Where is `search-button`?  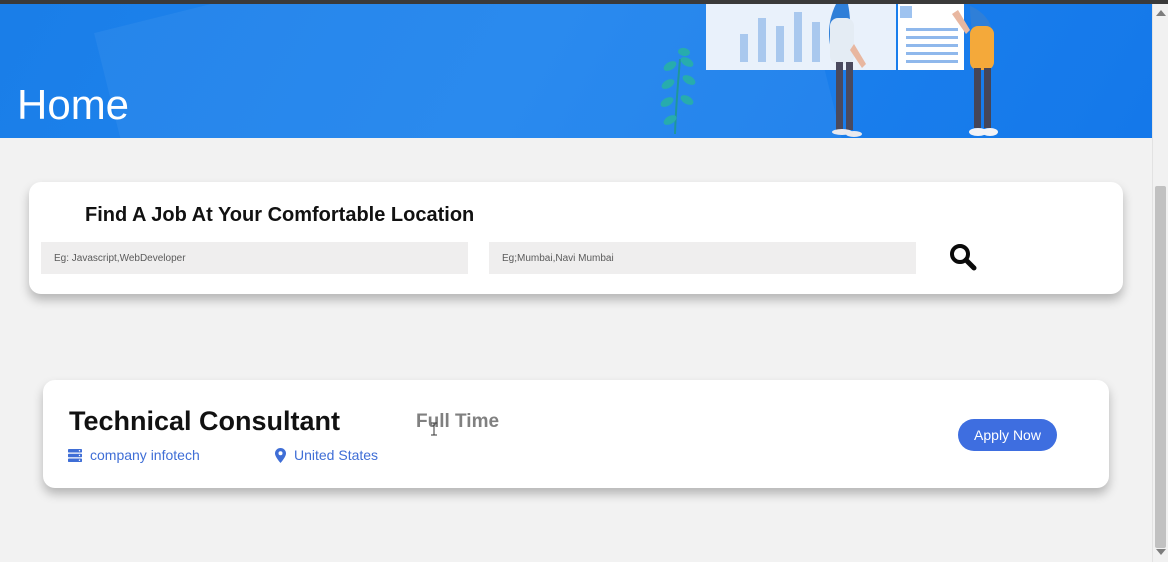 search-button is located at coordinates (963, 258).